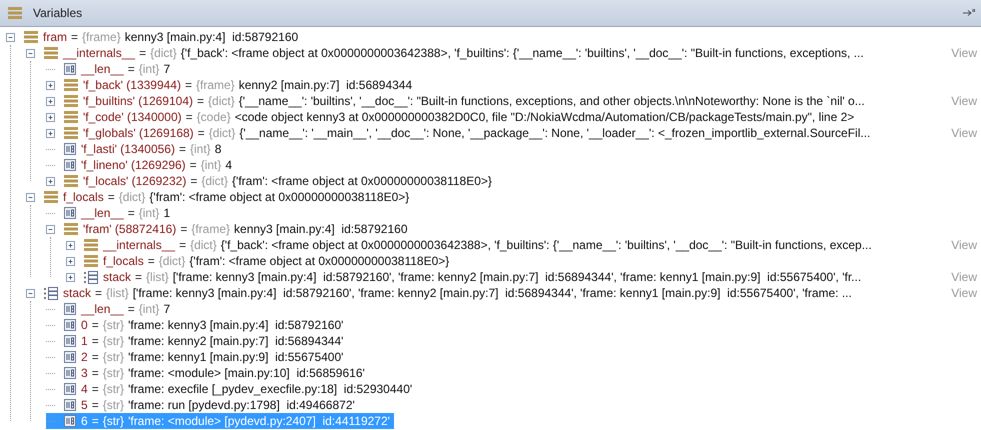 Image resolution: width=981 pixels, height=430 pixels. What do you see at coordinates (231, 389) in the screenshot?
I see `tree-row: 4 = {str} 'frame: execfile [_pydev_execfile.py:18] id:52930440'` at bounding box center [231, 389].